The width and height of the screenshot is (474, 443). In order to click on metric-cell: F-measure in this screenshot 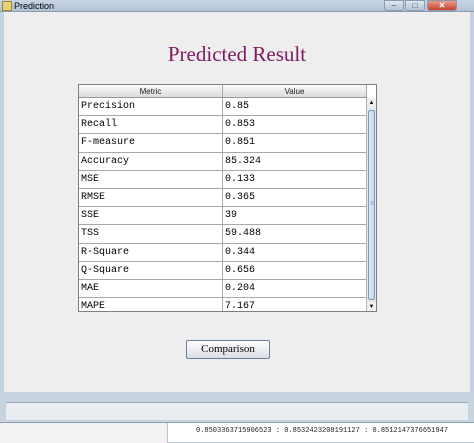, I will do `click(151, 143)`.